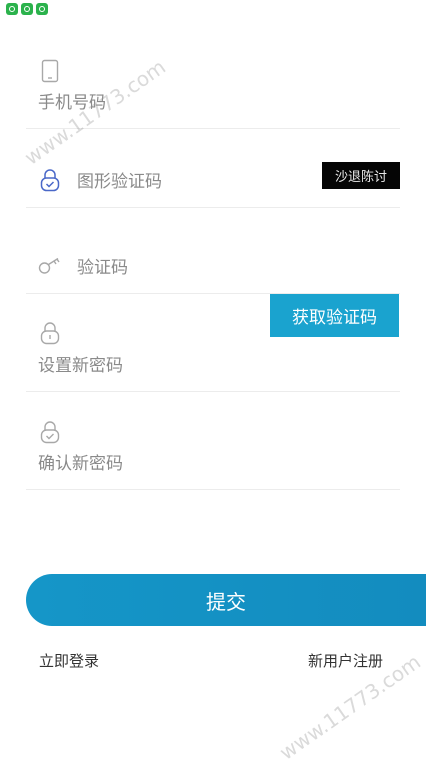 This screenshot has height=765, width=426. What do you see at coordinates (50, 71) in the screenshot?
I see `phone-icon` at bounding box center [50, 71].